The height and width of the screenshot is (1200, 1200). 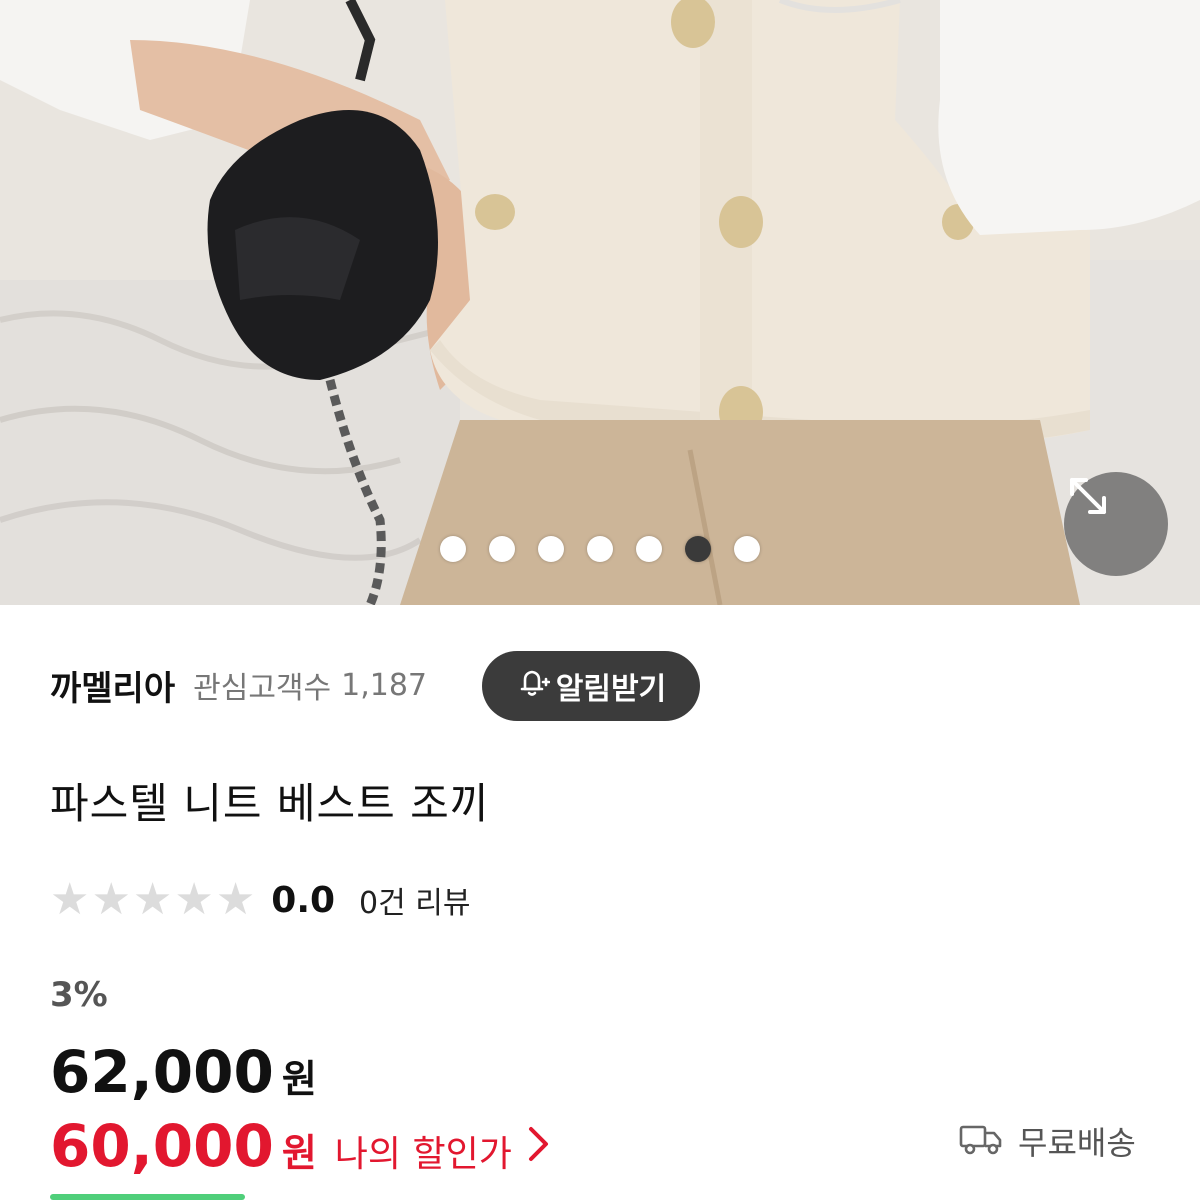 What do you see at coordinates (384, 685) in the screenshot?
I see `followers-count: 1,187` at bounding box center [384, 685].